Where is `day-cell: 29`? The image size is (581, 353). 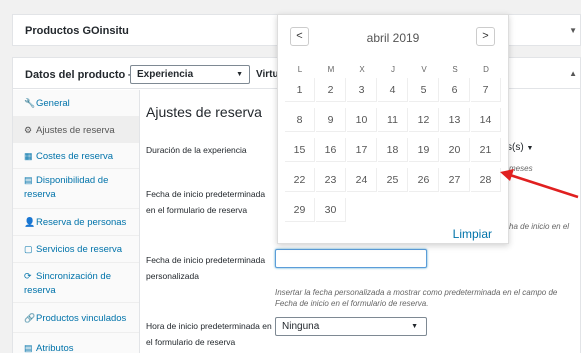
day-cell: 29 is located at coordinates (300, 210).